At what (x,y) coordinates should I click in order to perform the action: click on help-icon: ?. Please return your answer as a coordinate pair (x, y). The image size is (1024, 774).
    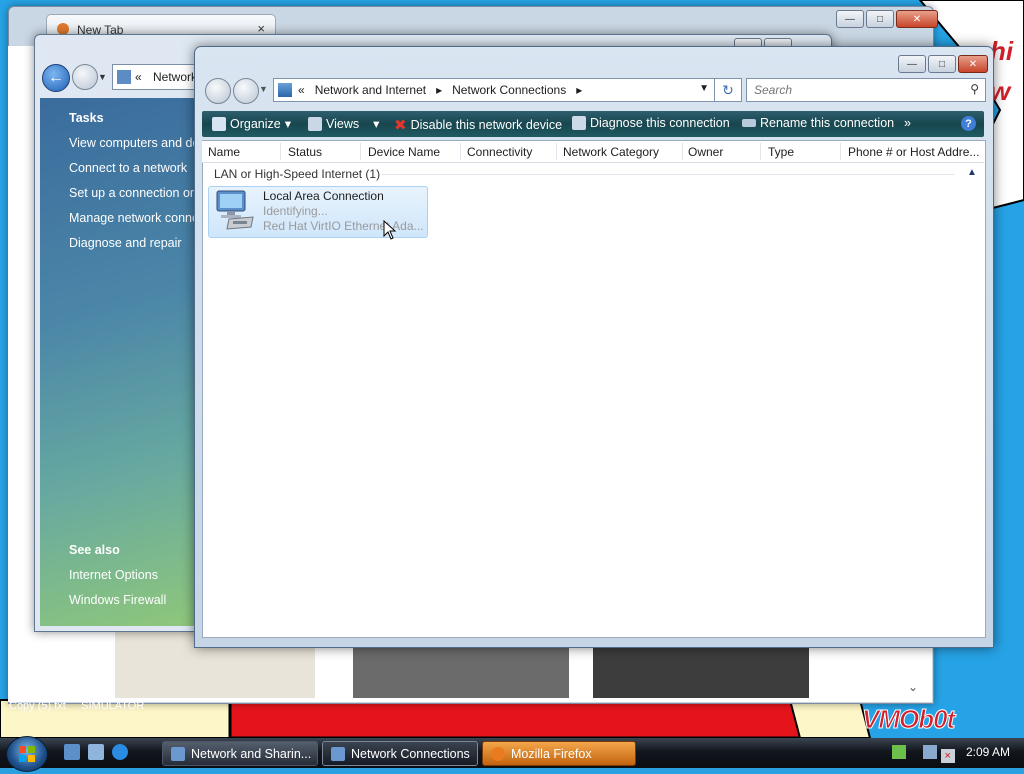
    Looking at the image, I should click on (968, 123).